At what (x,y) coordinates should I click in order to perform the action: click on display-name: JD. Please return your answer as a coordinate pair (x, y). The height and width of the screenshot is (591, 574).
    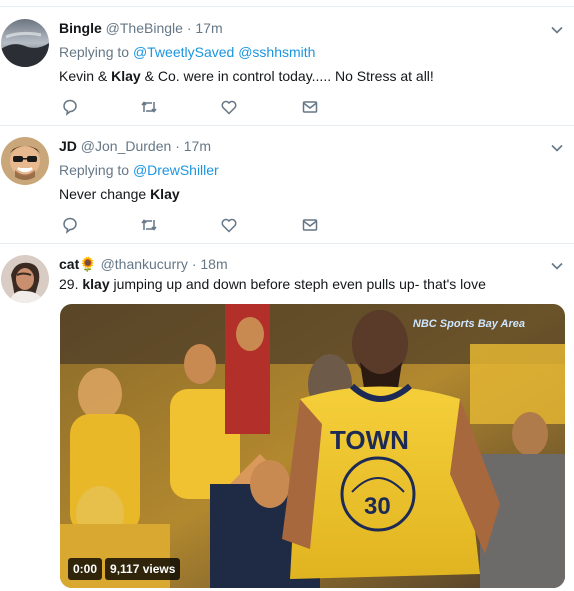
    Looking at the image, I should click on (68, 146).